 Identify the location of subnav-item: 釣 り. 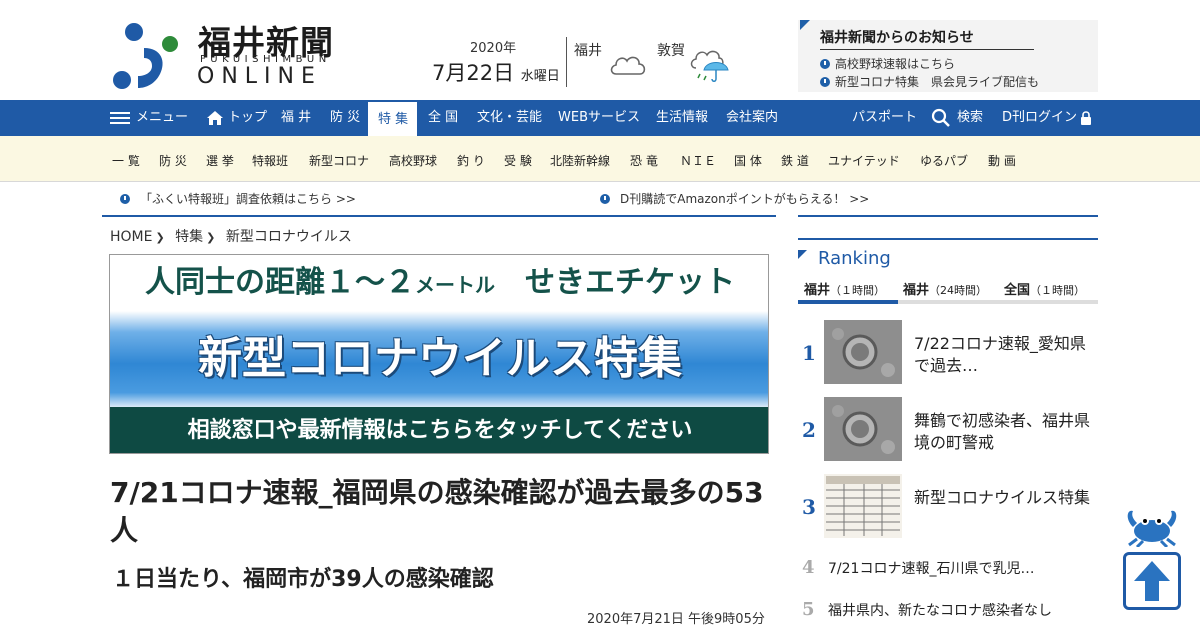
(471, 160).